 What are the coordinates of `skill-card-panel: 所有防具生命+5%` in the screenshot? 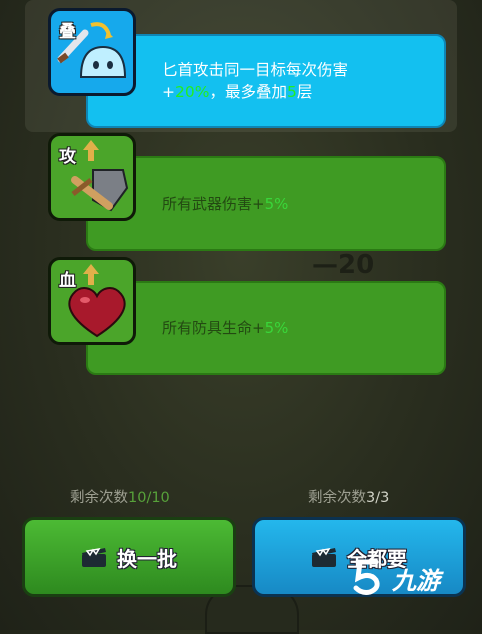 It's located at (266, 328).